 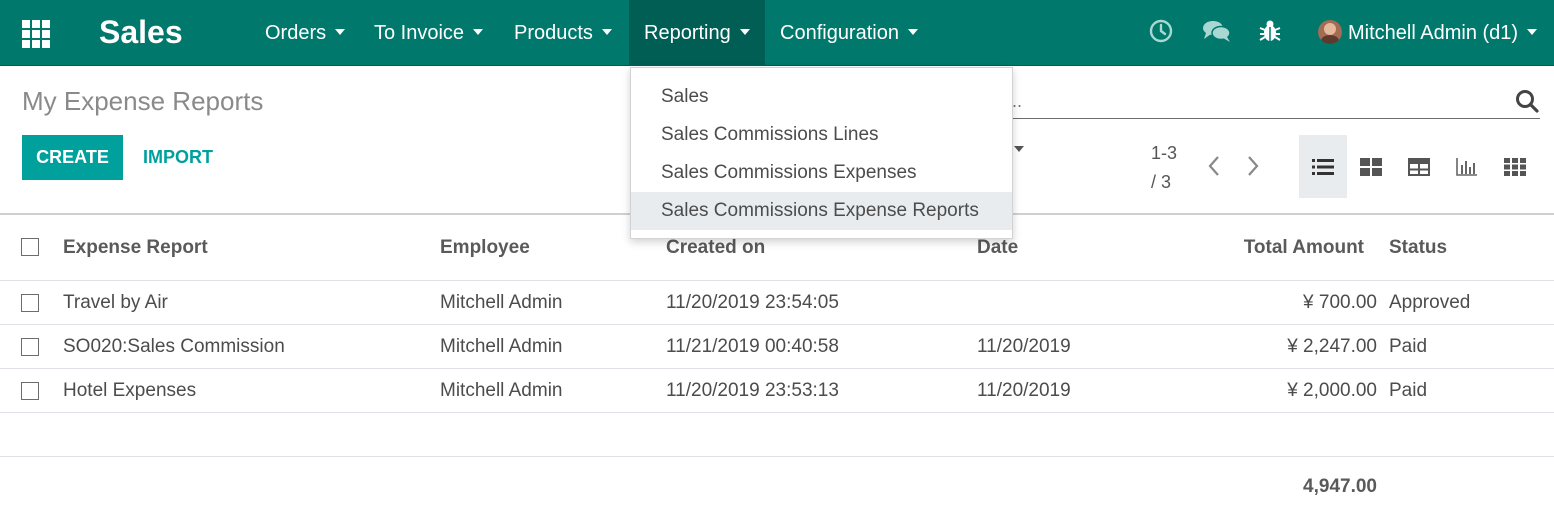 I want to click on search-icon, so click(x=1527, y=101).